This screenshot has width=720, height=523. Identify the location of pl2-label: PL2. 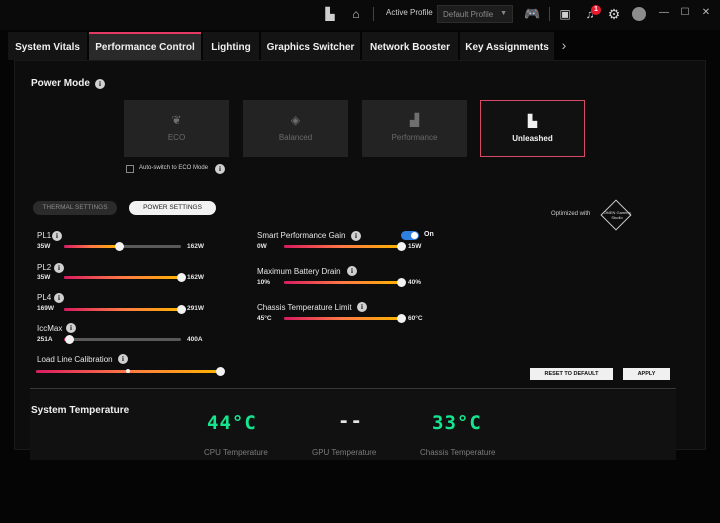
(44, 267).